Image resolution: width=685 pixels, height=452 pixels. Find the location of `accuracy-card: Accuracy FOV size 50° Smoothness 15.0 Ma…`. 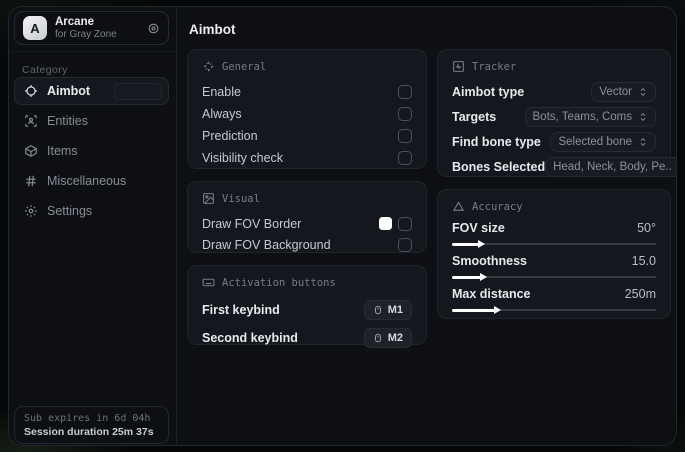

accuracy-card: Accuracy FOV size 50° Smoothness 15.0 Ma… is located at coordinates (554, 254).